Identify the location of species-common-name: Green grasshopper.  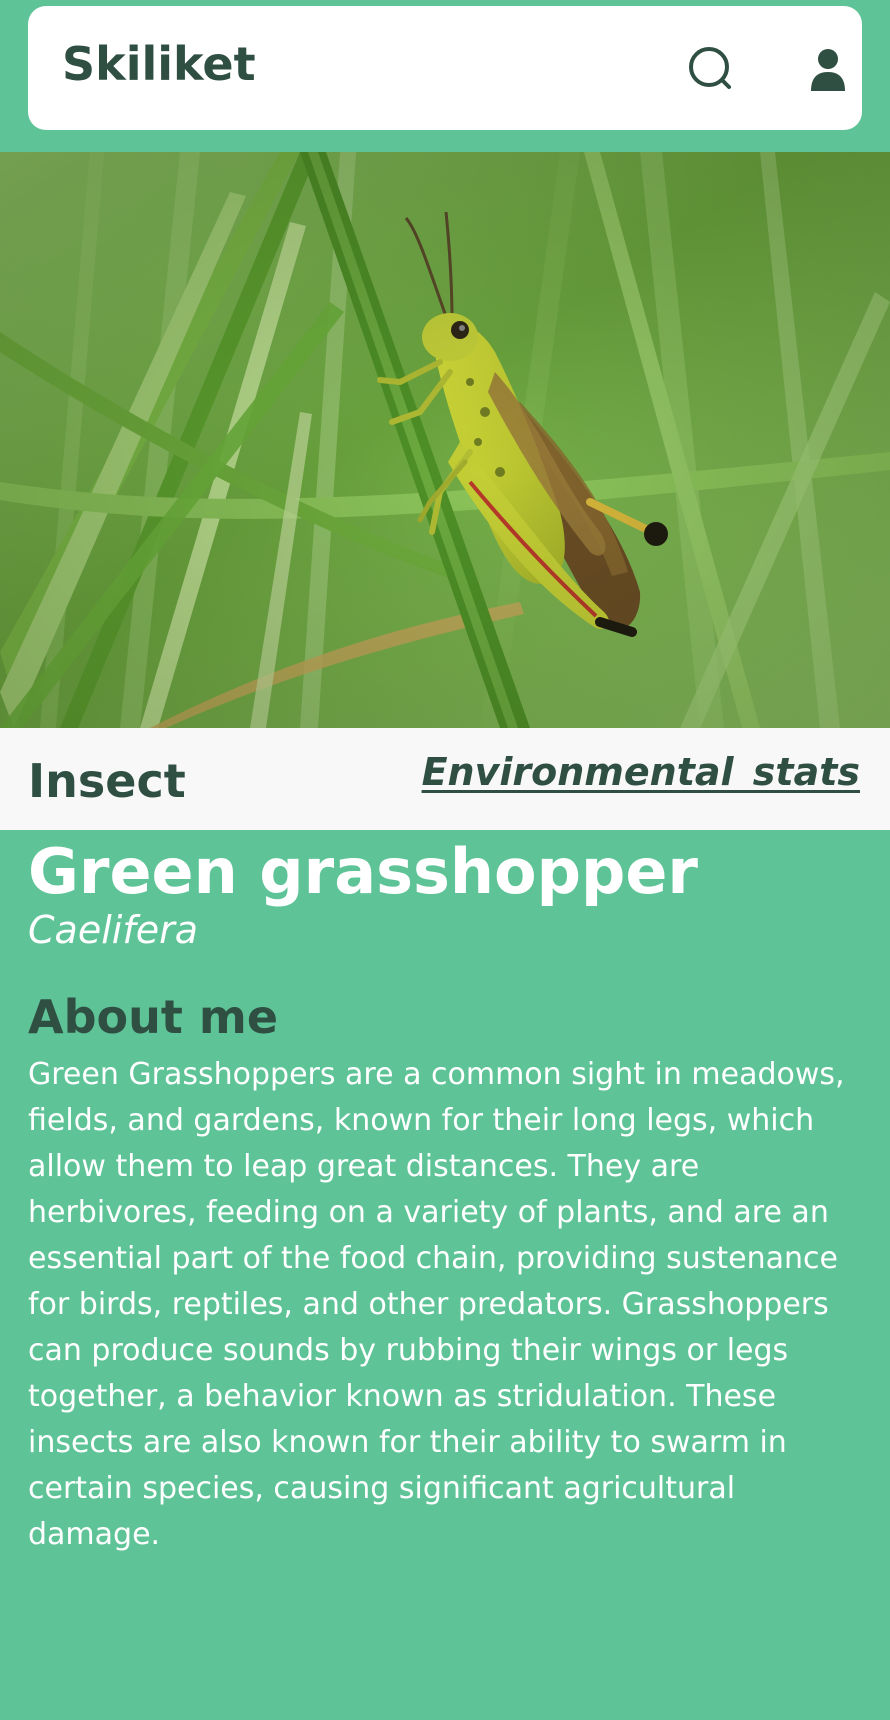
(363, 871).